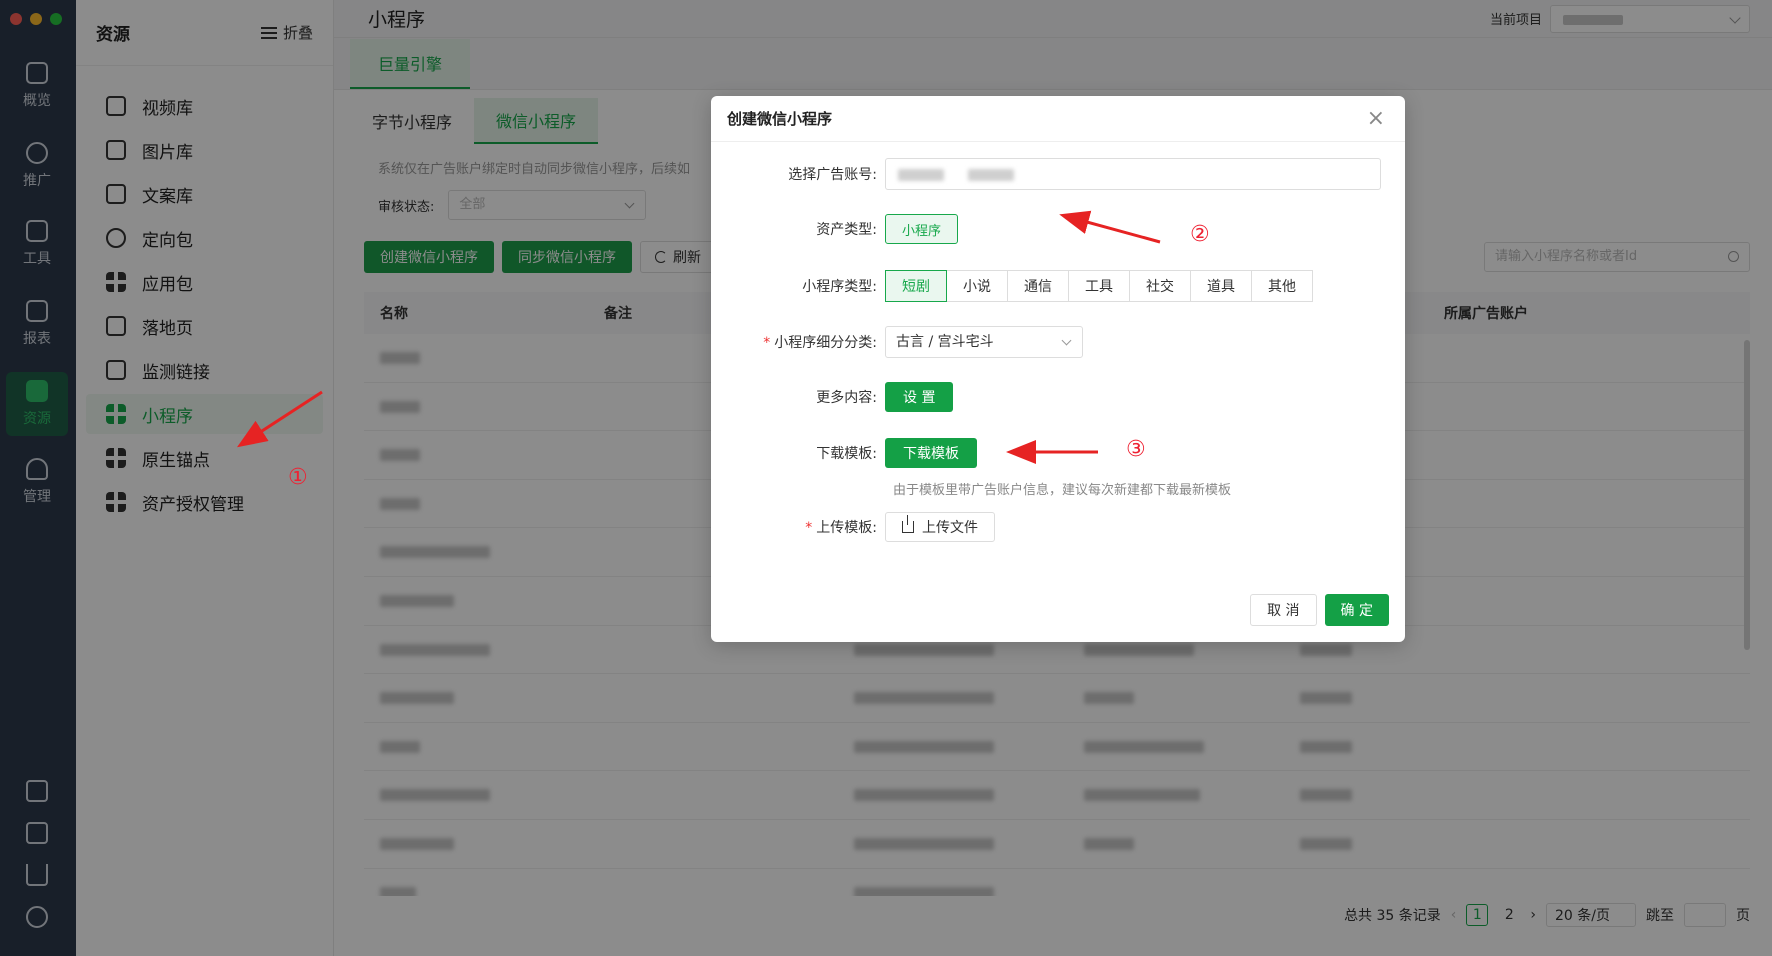 This screenshot has height=956, width=1772. I want to click on annotation-step-3: ③, so click(1136, 449).